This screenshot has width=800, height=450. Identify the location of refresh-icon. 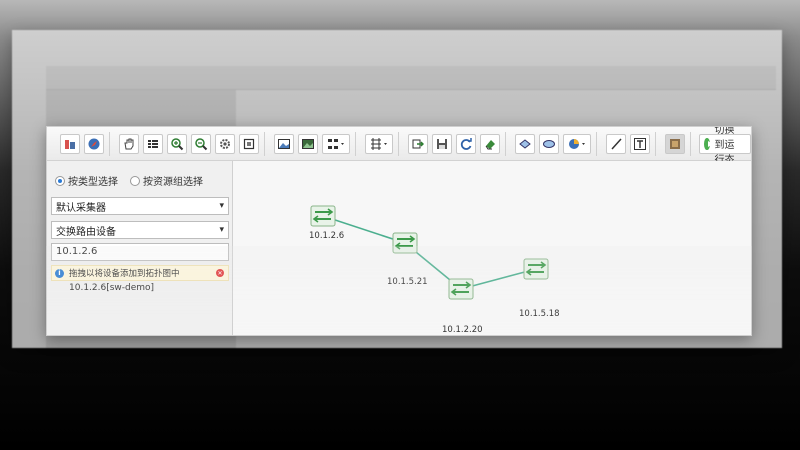
(466, 143).